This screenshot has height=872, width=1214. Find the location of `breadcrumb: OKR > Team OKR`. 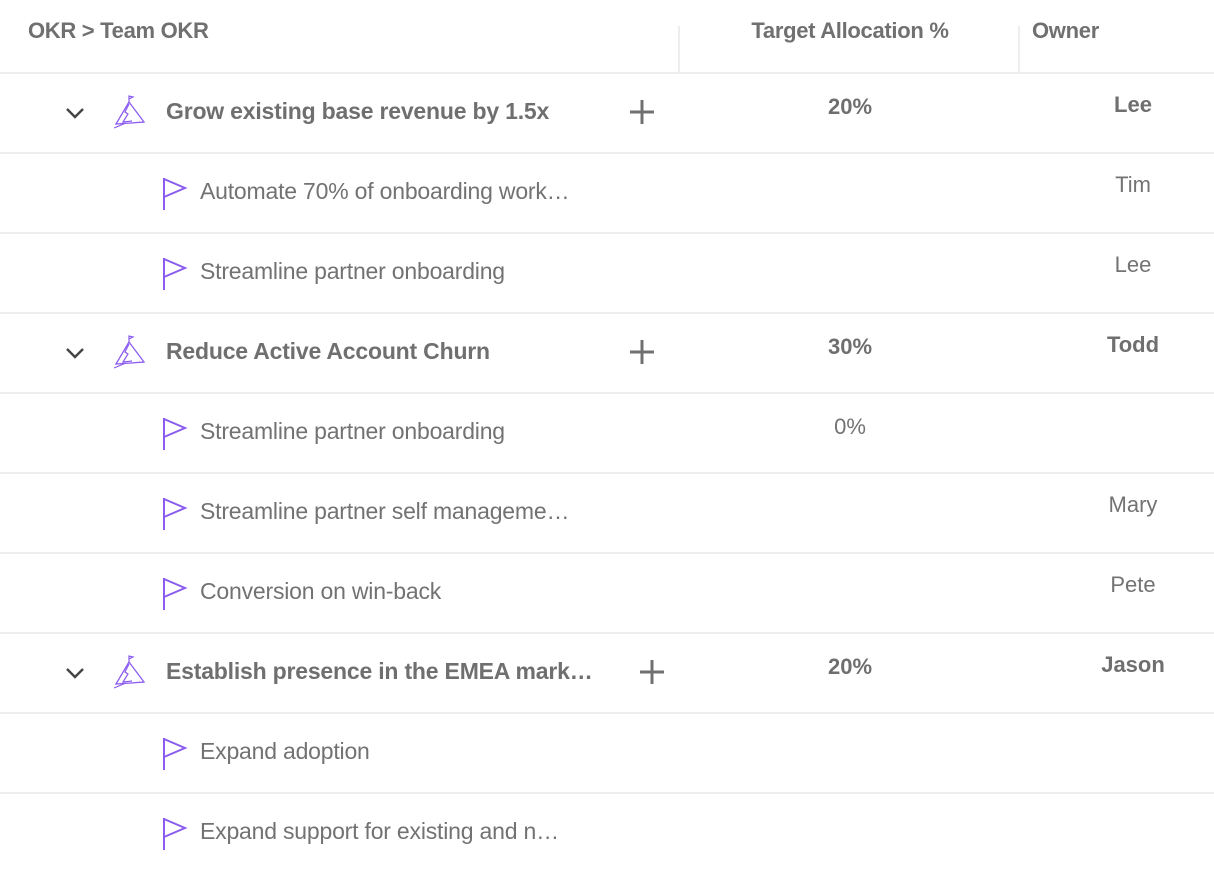

breadcrumb: OKR > Team OKR is located at coordinates (118, 31).